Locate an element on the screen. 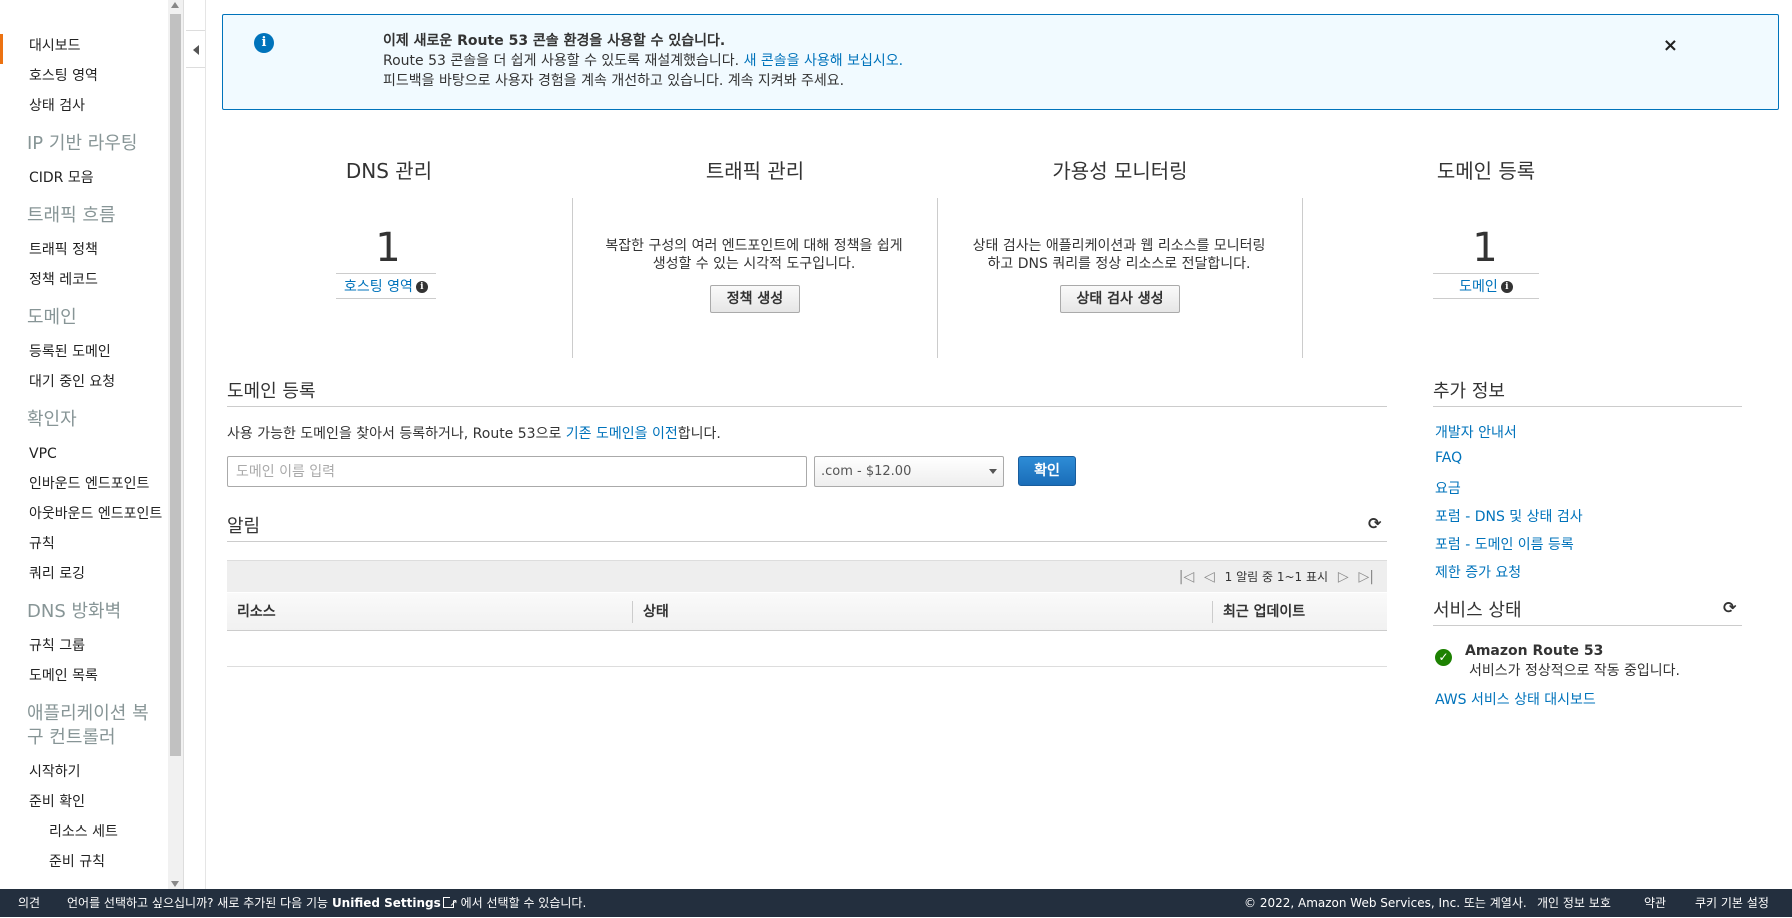 This screenshot has width=1792, height=918. prev-page-icon: ◁ is located at coordinates (1209, 577).